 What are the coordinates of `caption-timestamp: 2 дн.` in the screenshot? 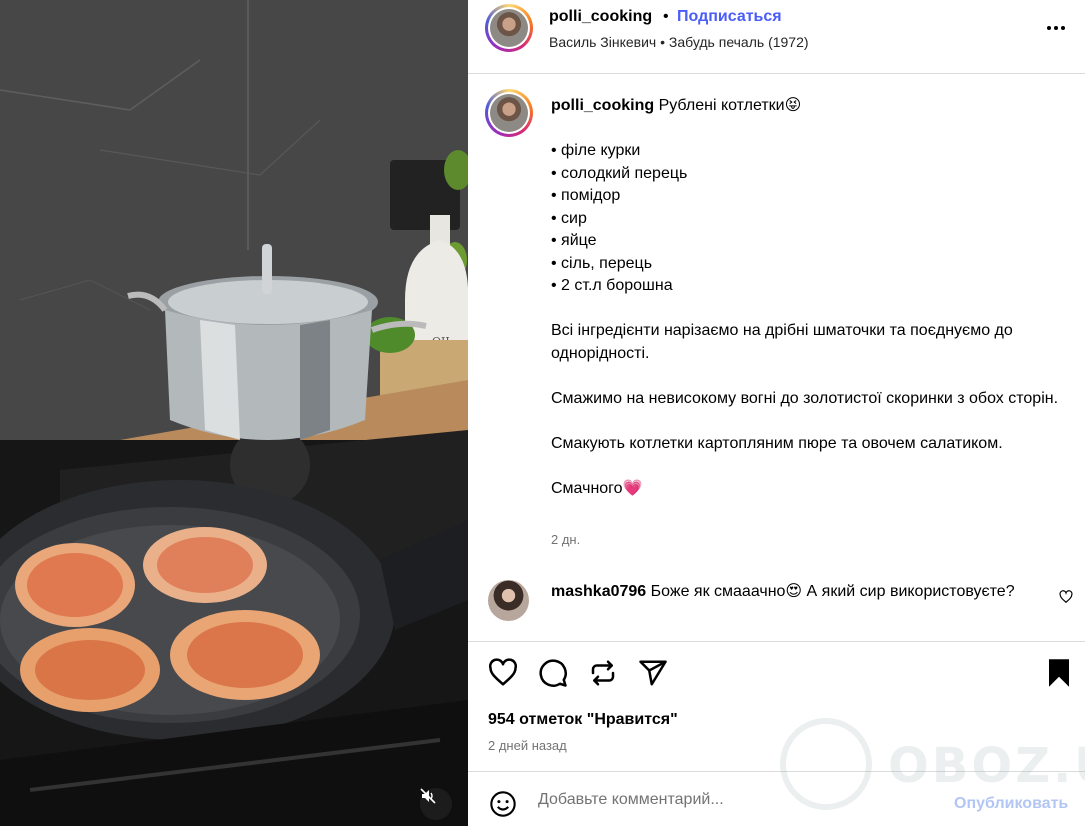 It's located at (565, 539).